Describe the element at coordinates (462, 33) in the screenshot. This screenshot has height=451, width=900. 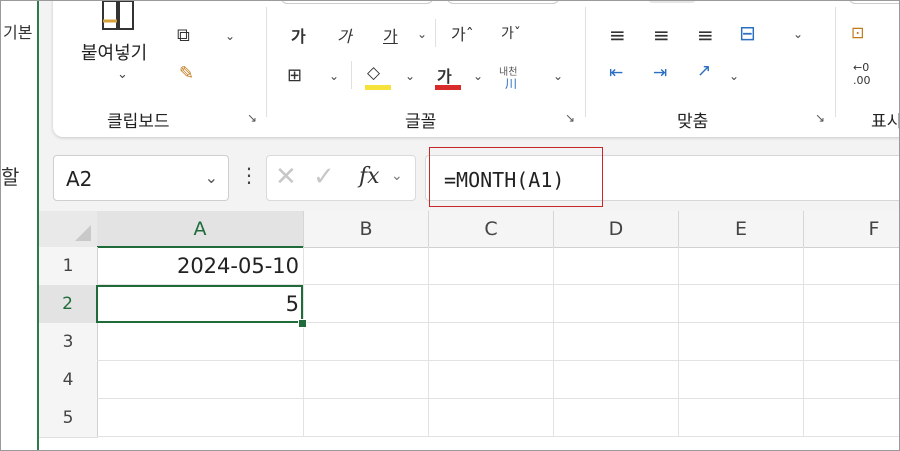
I see `grow-font-button: 가ˆ` at that location.